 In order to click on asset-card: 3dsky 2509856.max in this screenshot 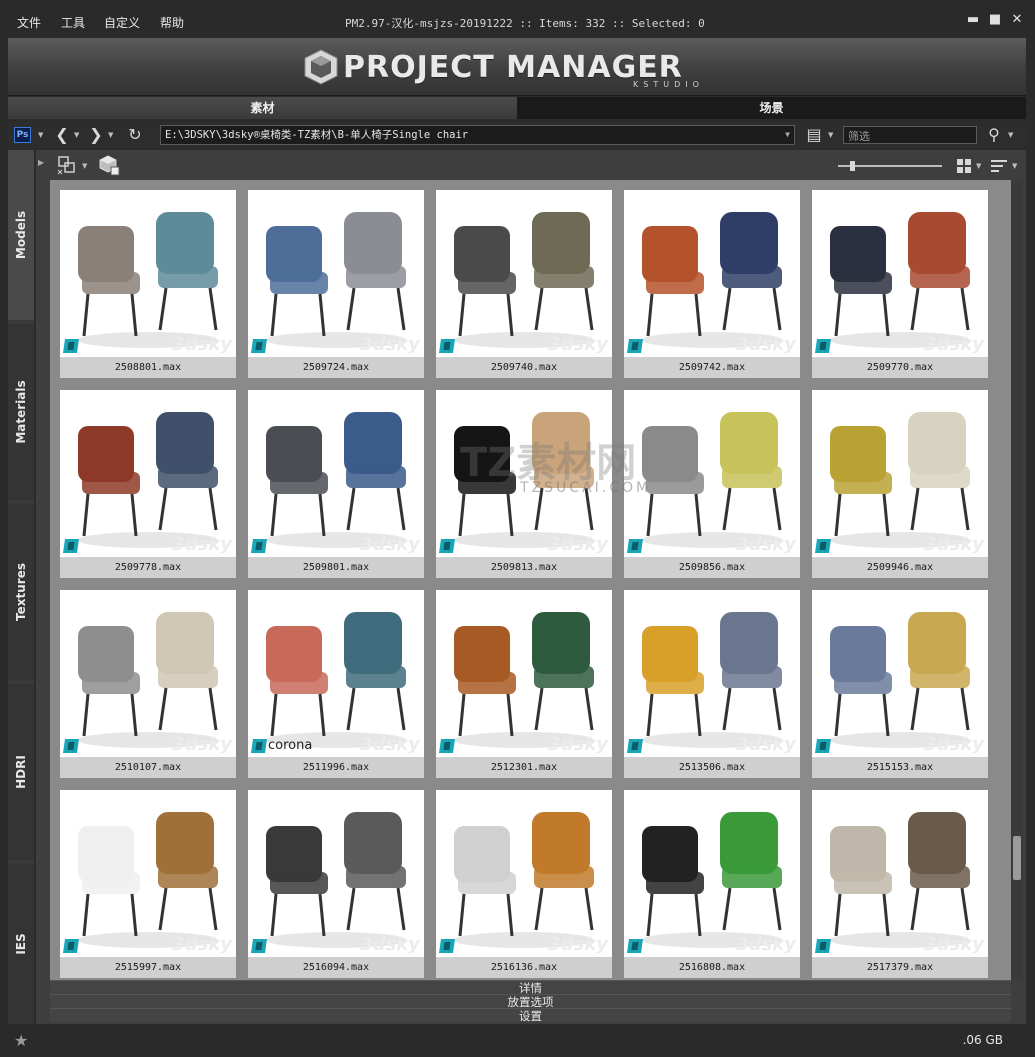, I will do `click(712, 484)`.